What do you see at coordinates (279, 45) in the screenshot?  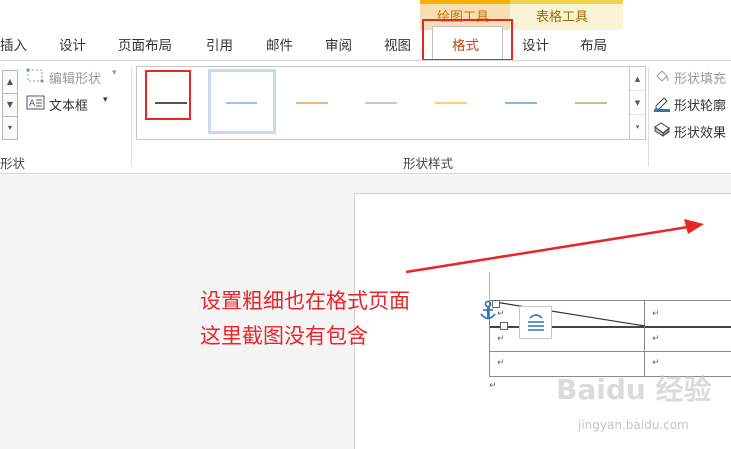 I see `tab-mailings: 邮件` at bounding box center [279, 45].